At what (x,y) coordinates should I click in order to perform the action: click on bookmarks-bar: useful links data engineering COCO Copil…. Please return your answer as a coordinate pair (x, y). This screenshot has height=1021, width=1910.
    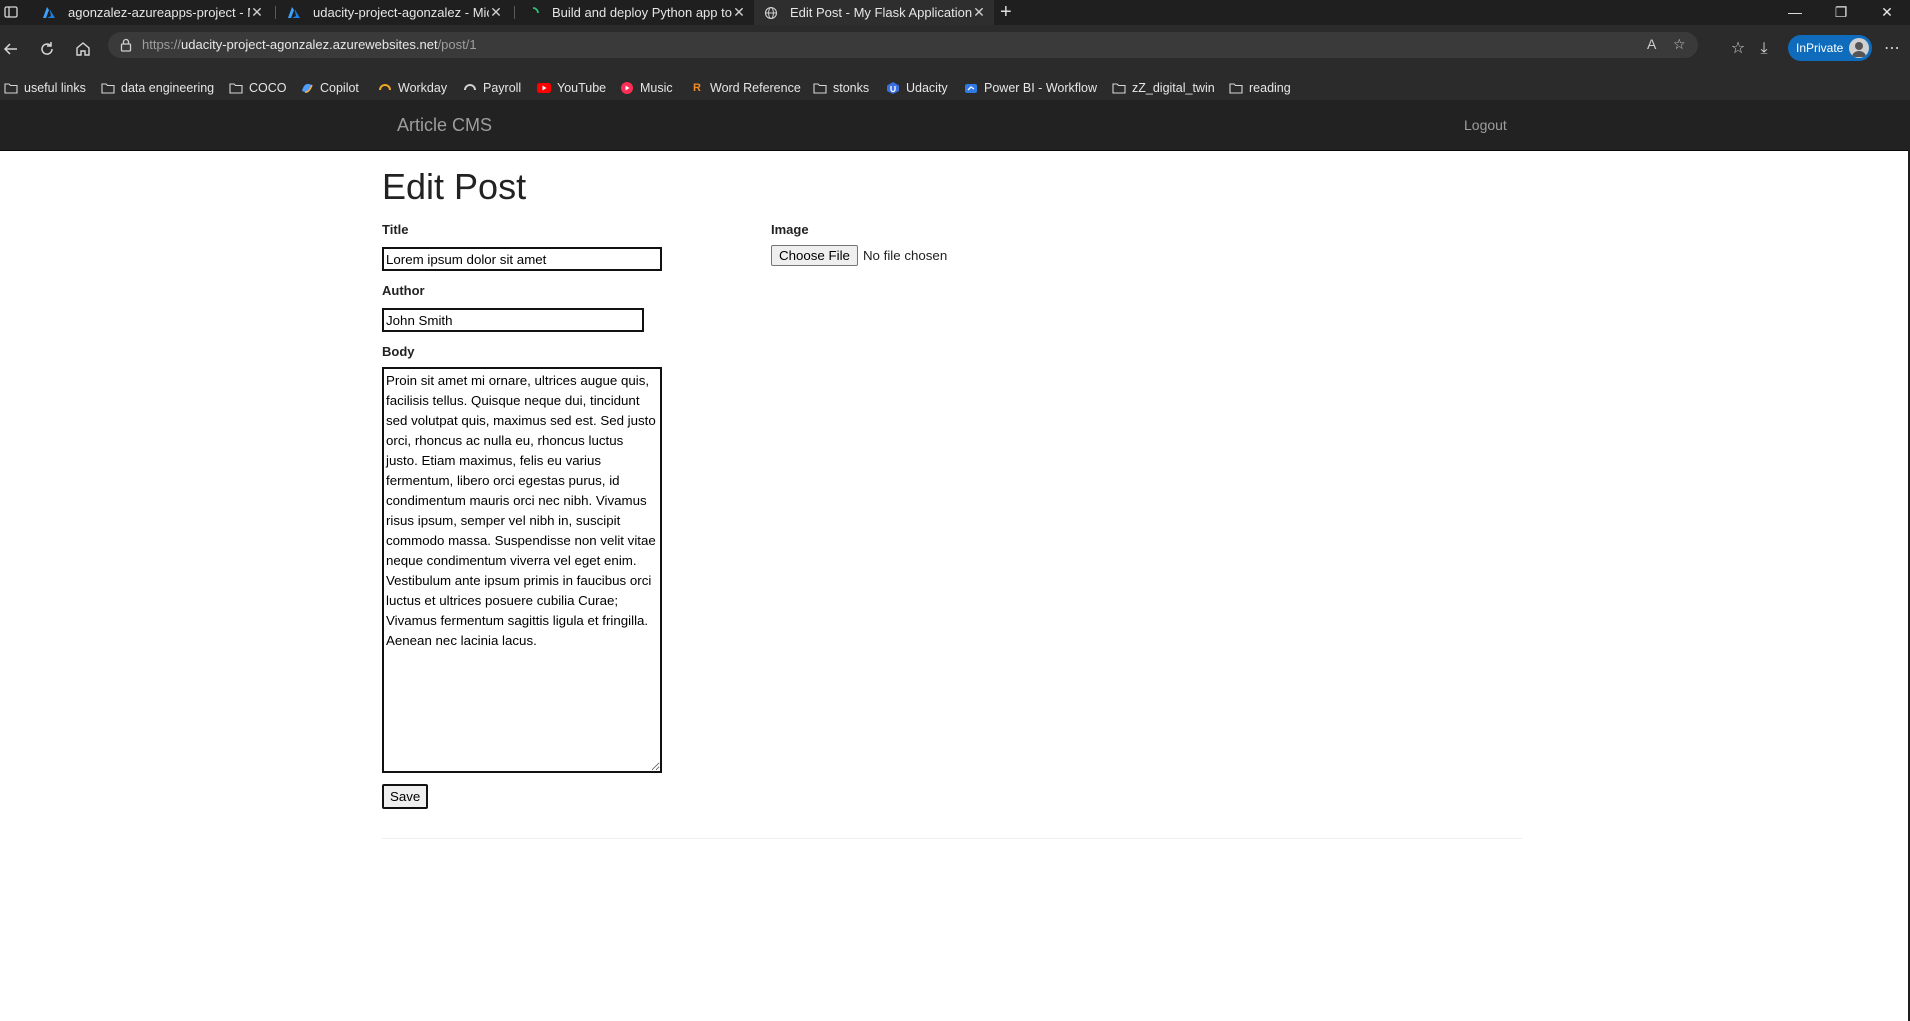
    Looking at the image, I should click on (955, 87).